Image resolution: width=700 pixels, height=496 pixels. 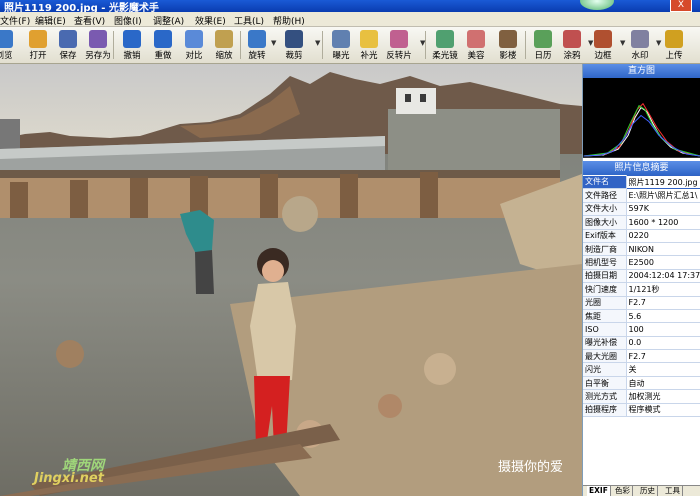 What do you see at coordinates (194, 45) in the screenshot?
I see `toolbar-compare-button: 对比` at bounding box center [194, 45].